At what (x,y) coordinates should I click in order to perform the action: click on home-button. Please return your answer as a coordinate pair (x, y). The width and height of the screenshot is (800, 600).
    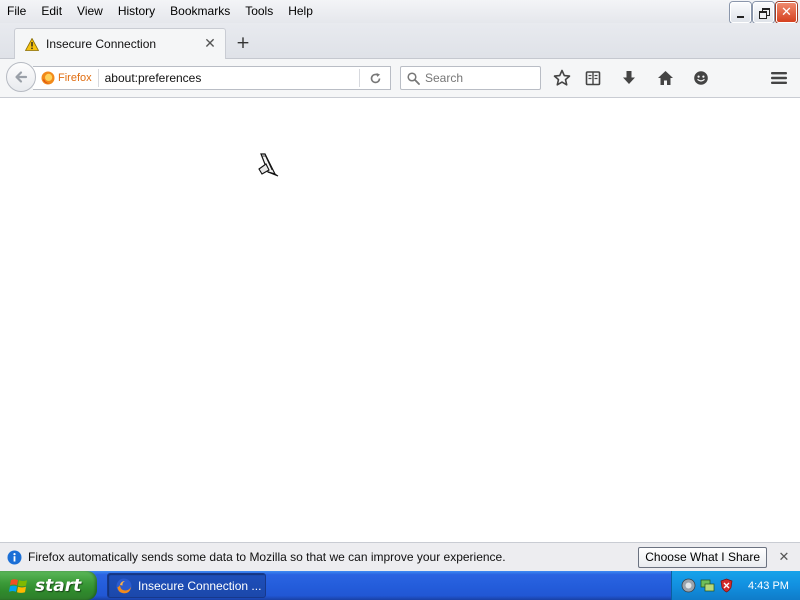
    Looking at the image, I should click on (665, 78).